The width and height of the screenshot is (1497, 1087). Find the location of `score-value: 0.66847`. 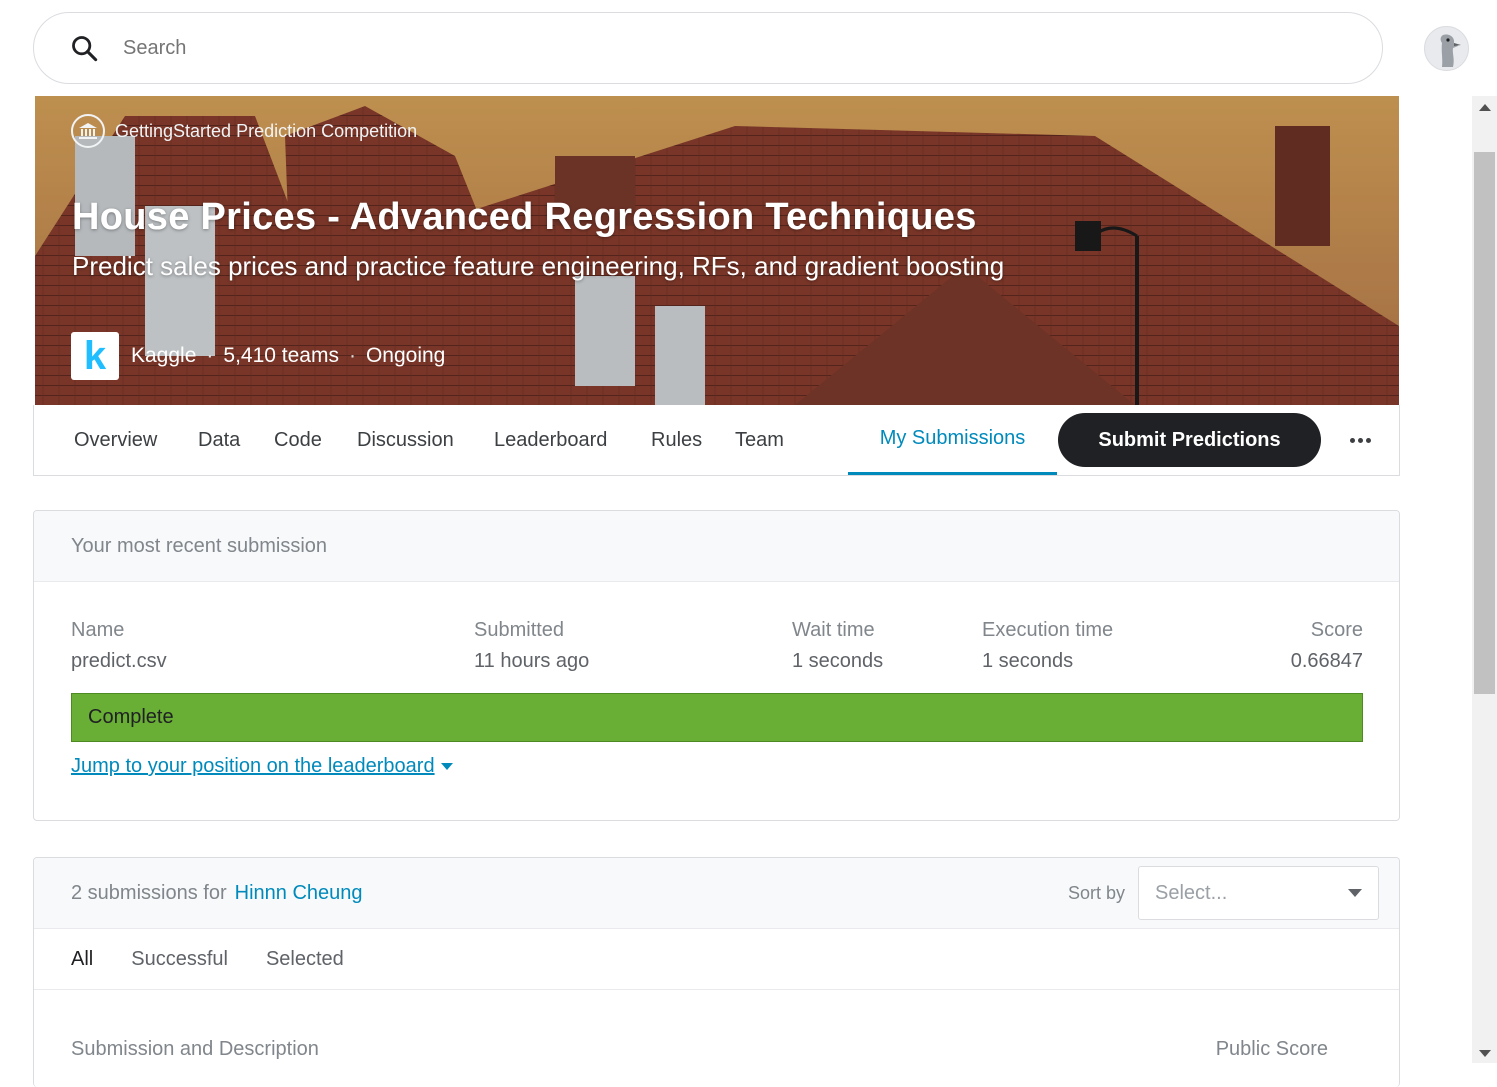

score-value: 0.66847 is located at coordinates (1326, 661).